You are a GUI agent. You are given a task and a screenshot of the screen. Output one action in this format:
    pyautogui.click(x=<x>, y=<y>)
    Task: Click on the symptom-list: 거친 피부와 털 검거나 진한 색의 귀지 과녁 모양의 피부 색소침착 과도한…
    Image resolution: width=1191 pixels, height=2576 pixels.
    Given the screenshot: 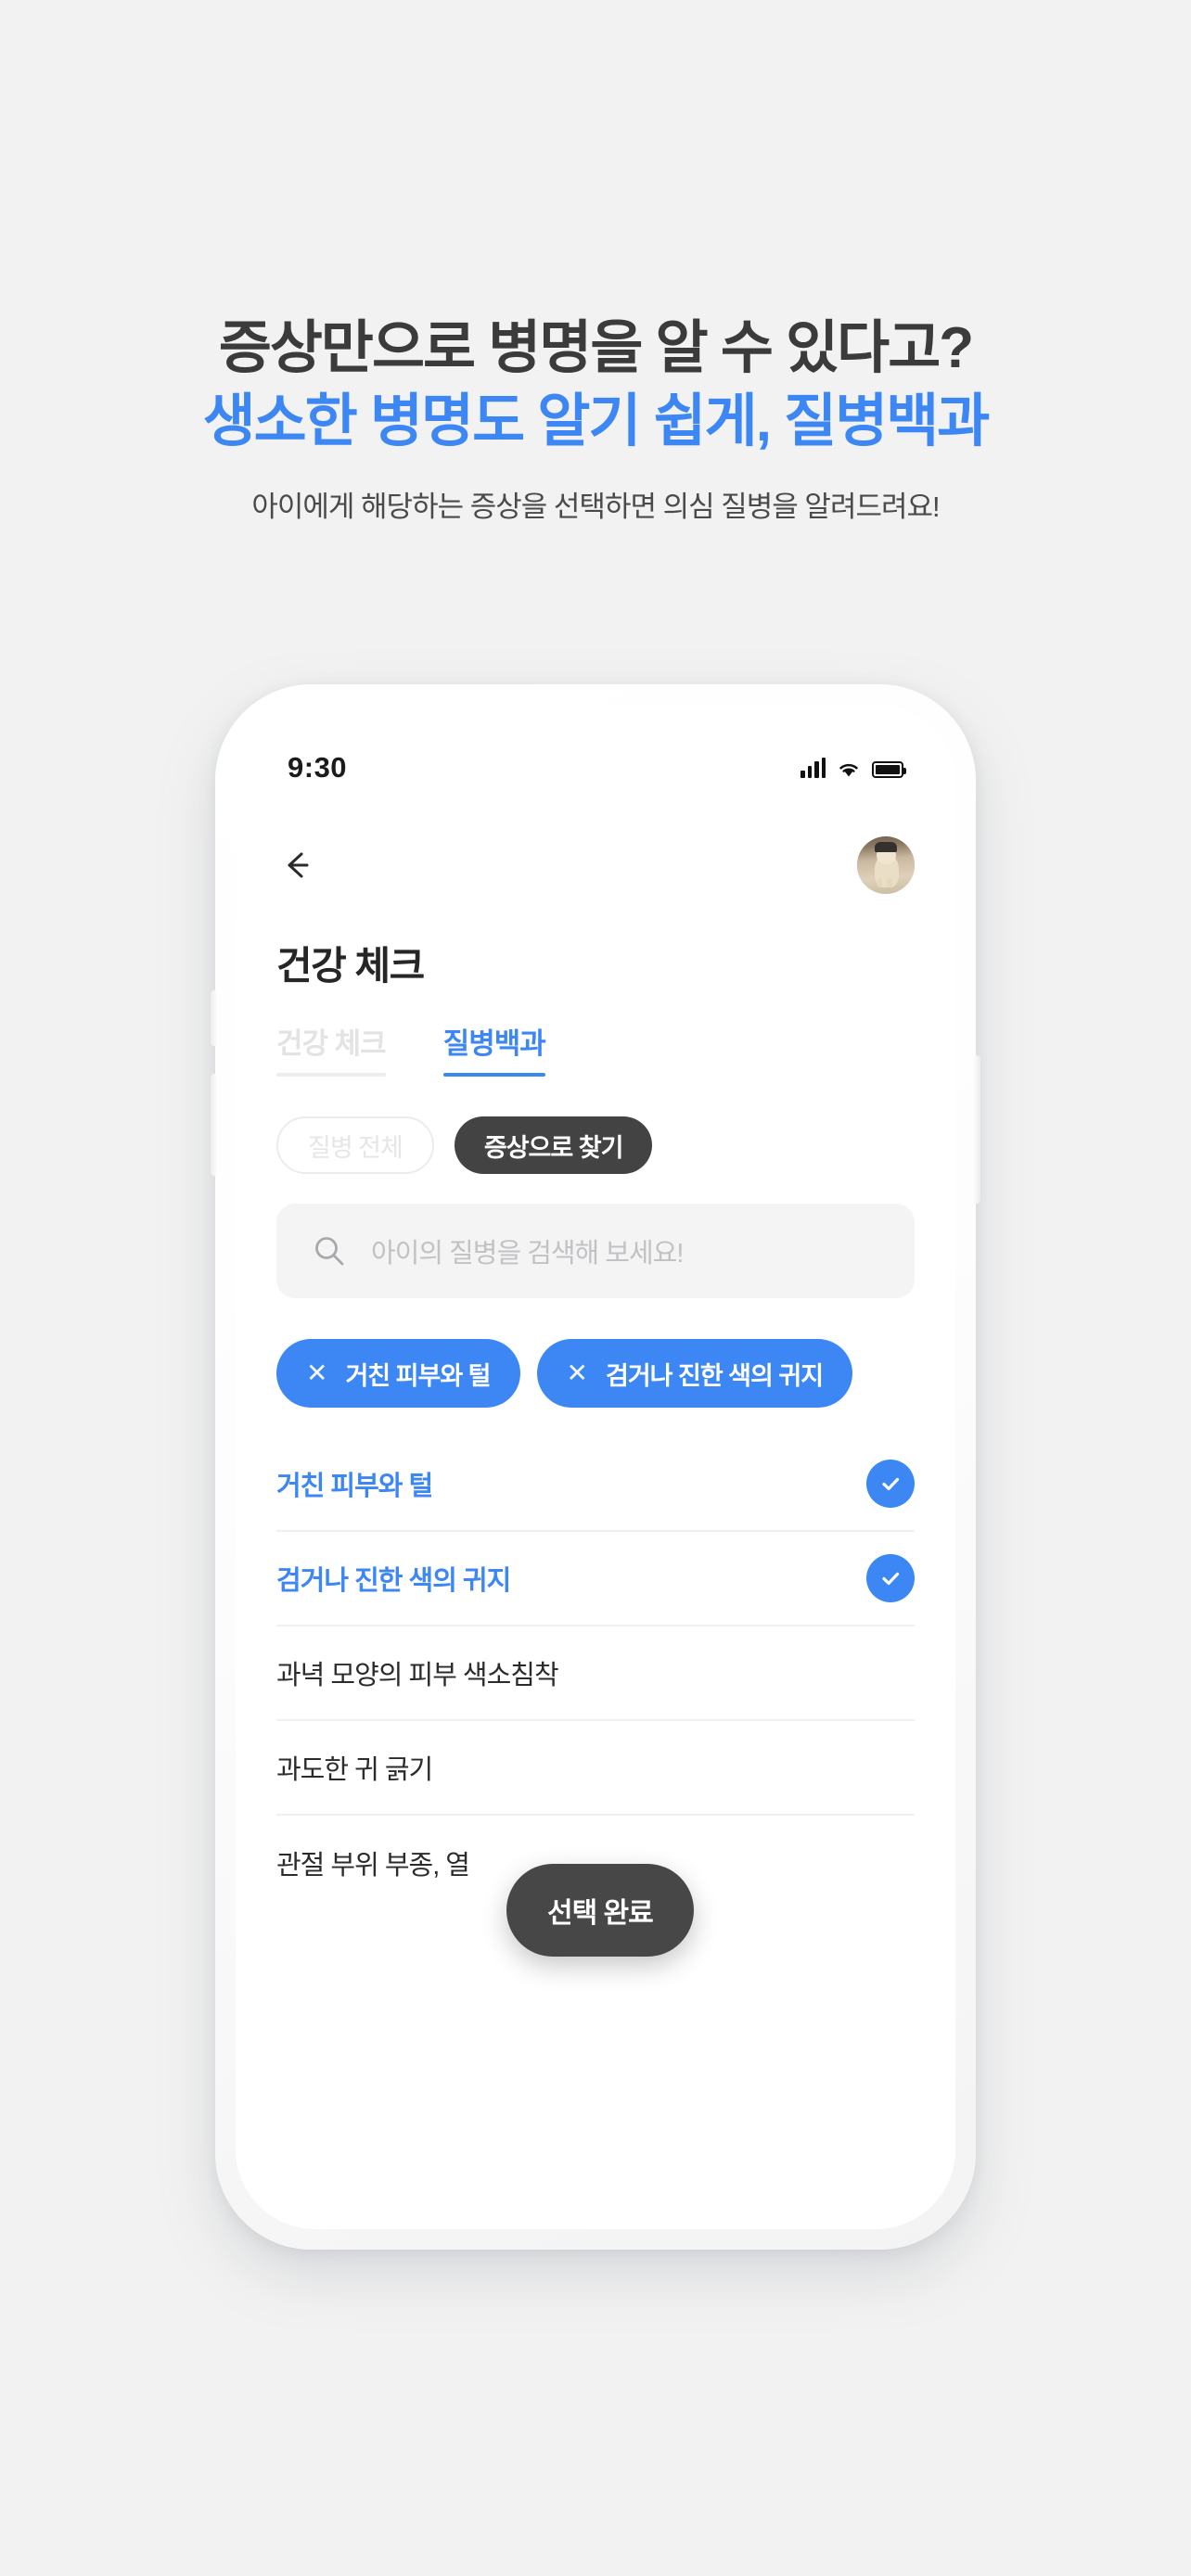 What is the action you would take?
    pyautogui.click(x=595, y=1673)
    